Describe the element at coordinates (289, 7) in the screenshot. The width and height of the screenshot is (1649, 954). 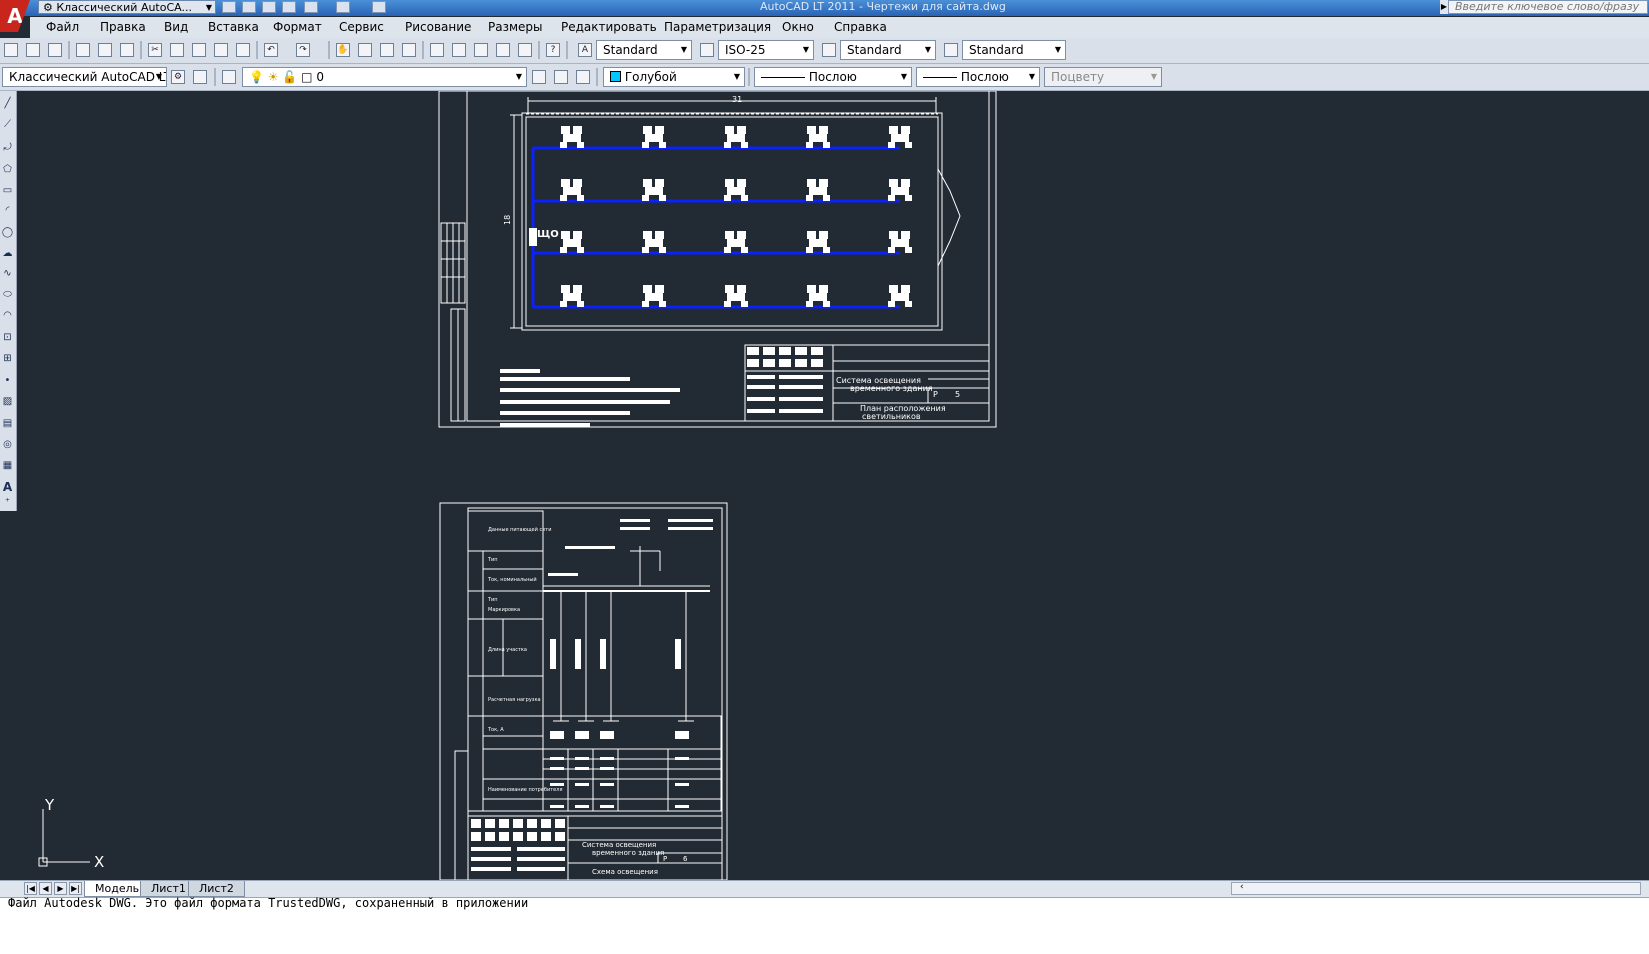
I see `qsaveas-icon` at that location.